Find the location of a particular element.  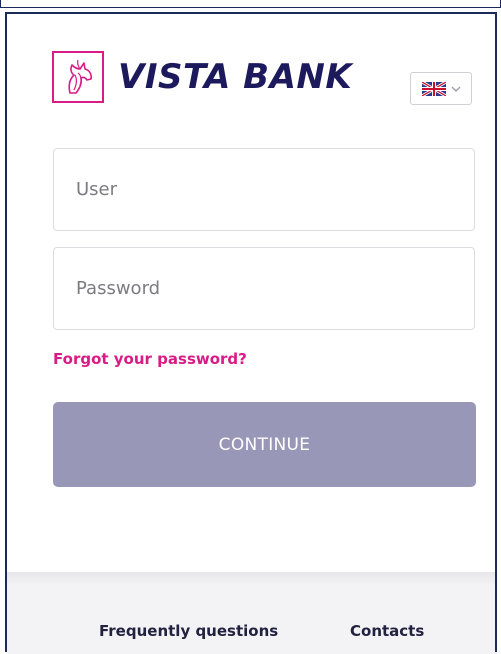

language-selector is located at coordinates (441, 88).